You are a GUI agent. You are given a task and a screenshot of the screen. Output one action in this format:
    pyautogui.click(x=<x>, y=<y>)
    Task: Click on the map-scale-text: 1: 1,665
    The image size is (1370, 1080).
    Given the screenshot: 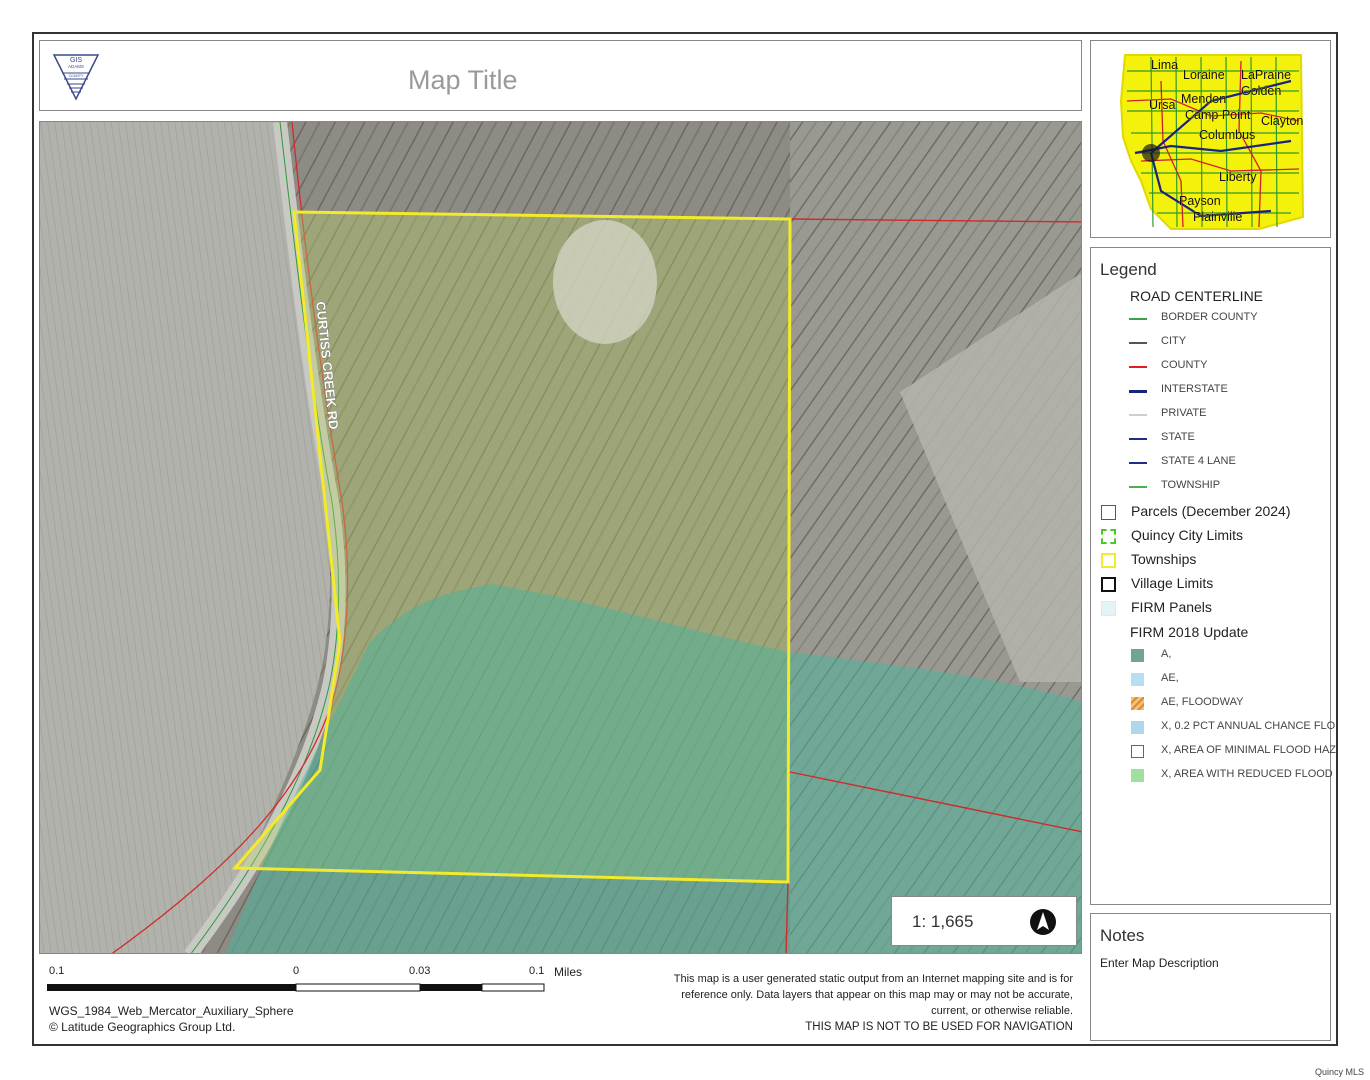 What is the action you would take?
    pyautogui.click(x=943, y=921)
    